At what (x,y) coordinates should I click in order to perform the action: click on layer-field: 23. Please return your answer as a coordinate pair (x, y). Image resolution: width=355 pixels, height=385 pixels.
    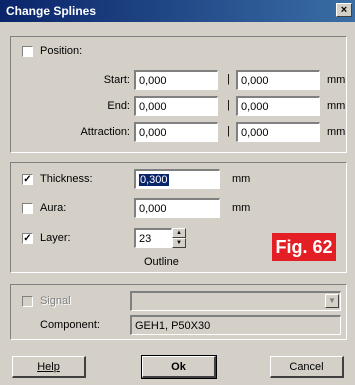
    Looking at the image, I should click on (153, 238).